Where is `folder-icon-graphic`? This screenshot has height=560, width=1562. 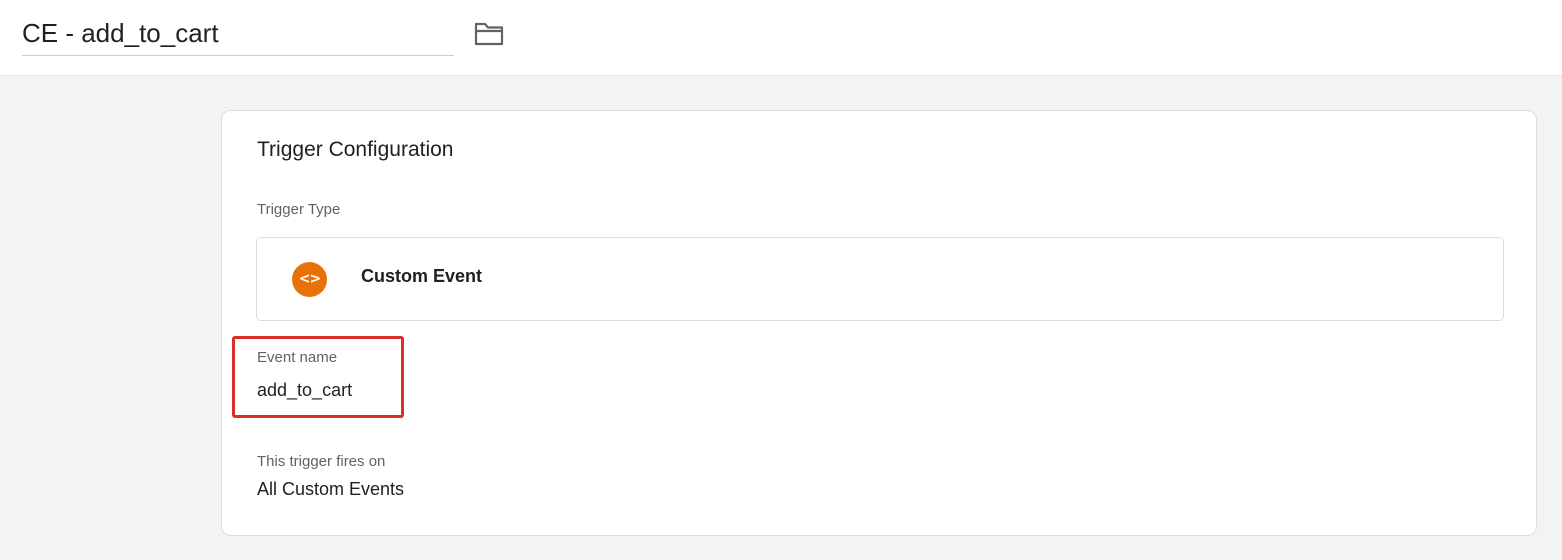 folder-icon-graphic is located at coordinates (489, 34).